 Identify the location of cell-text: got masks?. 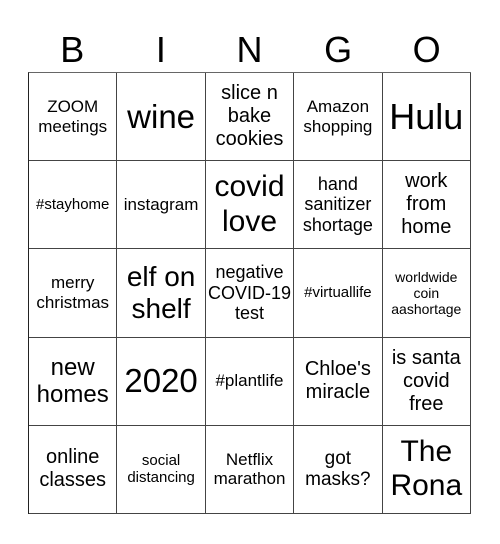
(338, 469).